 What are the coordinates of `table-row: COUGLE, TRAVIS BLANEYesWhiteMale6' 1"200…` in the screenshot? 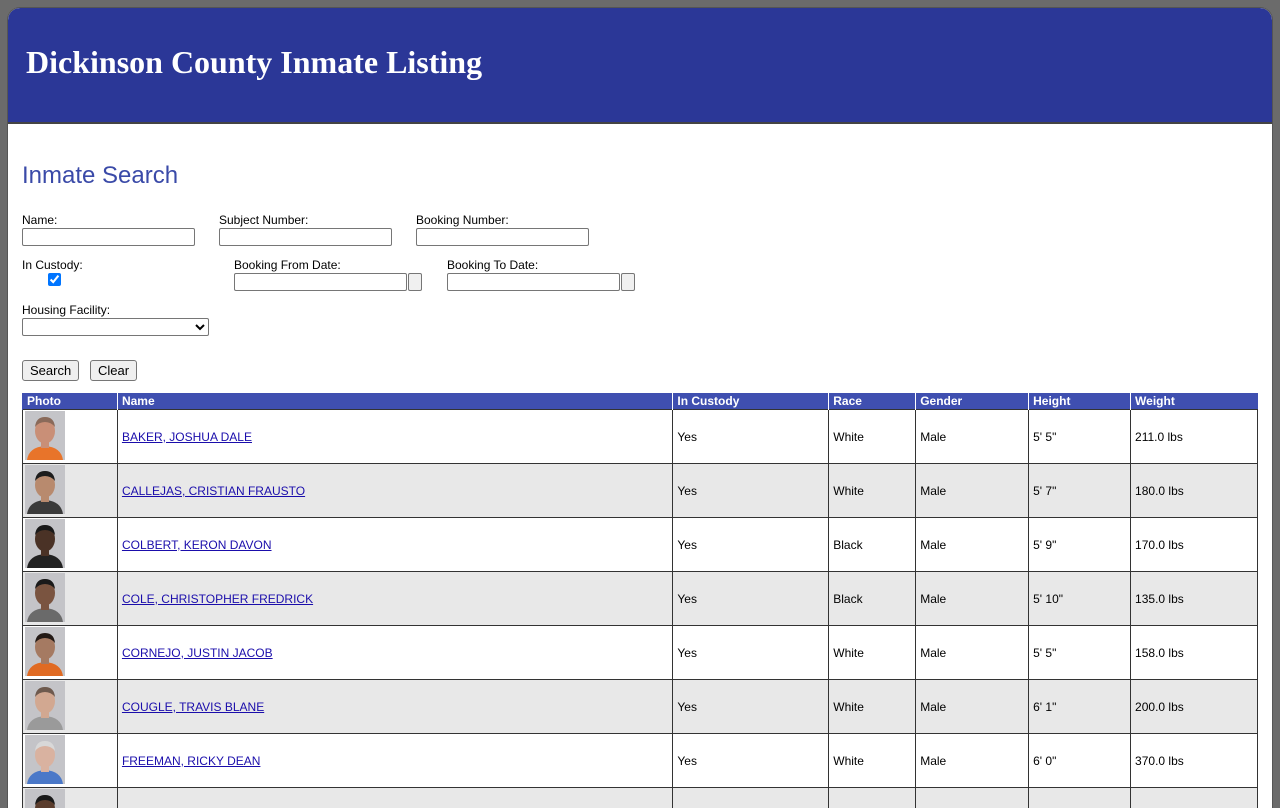 It's located at (640, 707).